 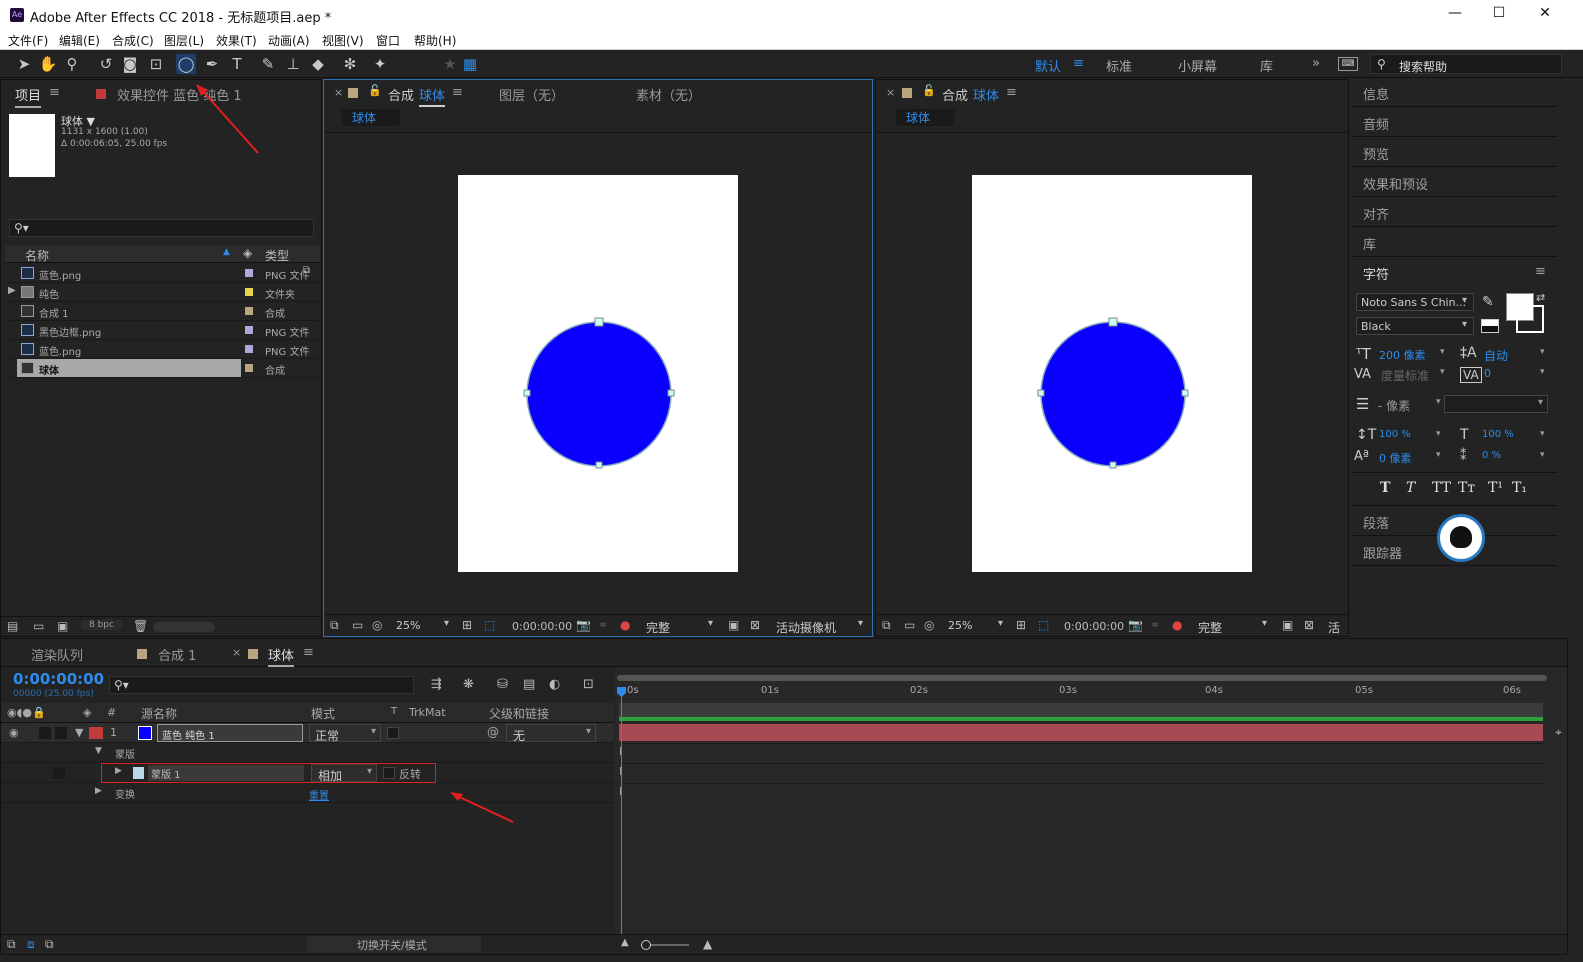 I want to click on keyboard-icon: ⌨, so click(x=1348, y=64).